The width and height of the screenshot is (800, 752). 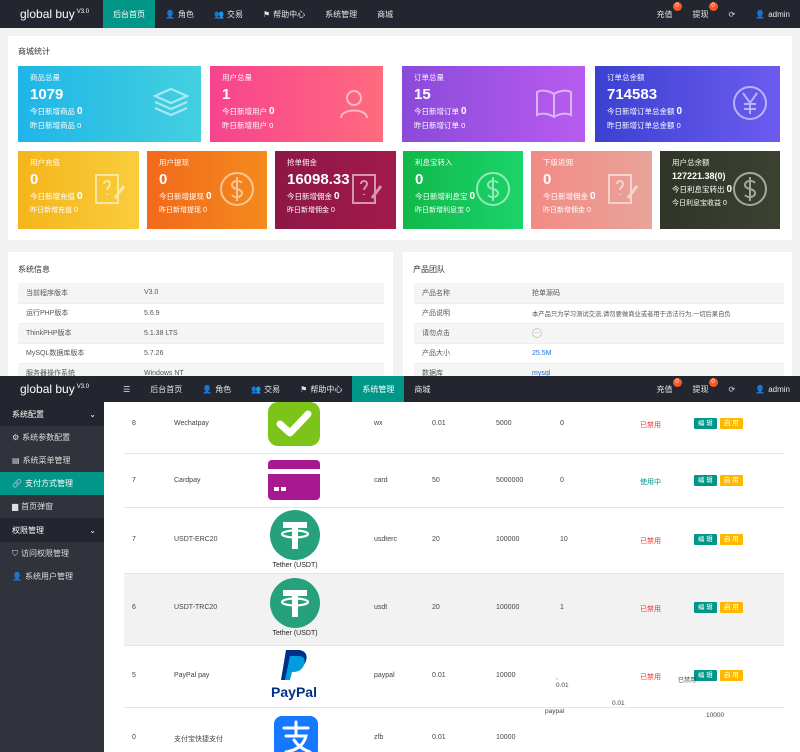 I want to click on nav-home: 后台首页, so click(x=129, y=14).